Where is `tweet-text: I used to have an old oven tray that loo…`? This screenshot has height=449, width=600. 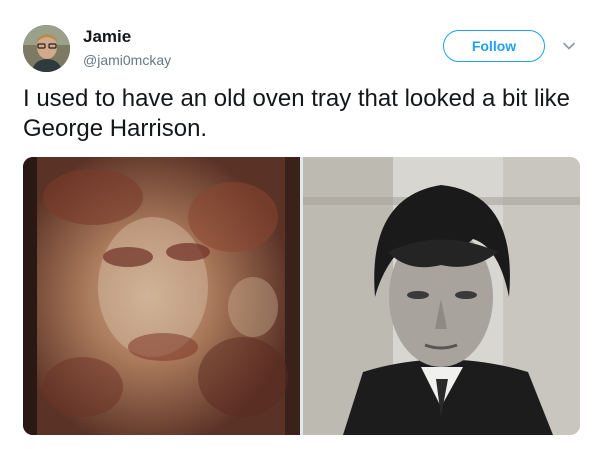
tweet-text: I used to have an old oven tray that loo… is located at coordinates (297, 113).